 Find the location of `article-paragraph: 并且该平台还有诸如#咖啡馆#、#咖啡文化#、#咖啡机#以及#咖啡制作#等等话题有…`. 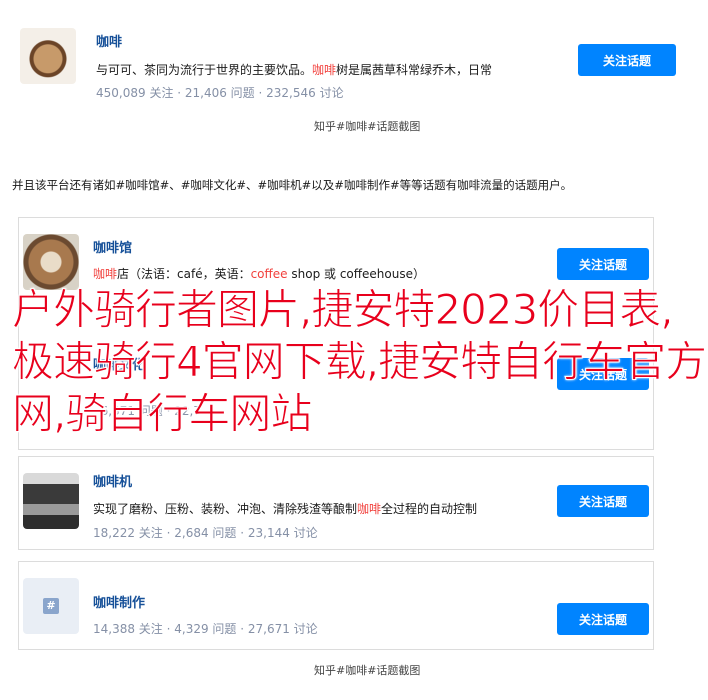

article-paragraph: 并且该平台还有诸如#咖啡馆#、#咖啡文化#、#咖啡机#以及#咖啡制作#等等话题有… is located at coordinates (292, 185).